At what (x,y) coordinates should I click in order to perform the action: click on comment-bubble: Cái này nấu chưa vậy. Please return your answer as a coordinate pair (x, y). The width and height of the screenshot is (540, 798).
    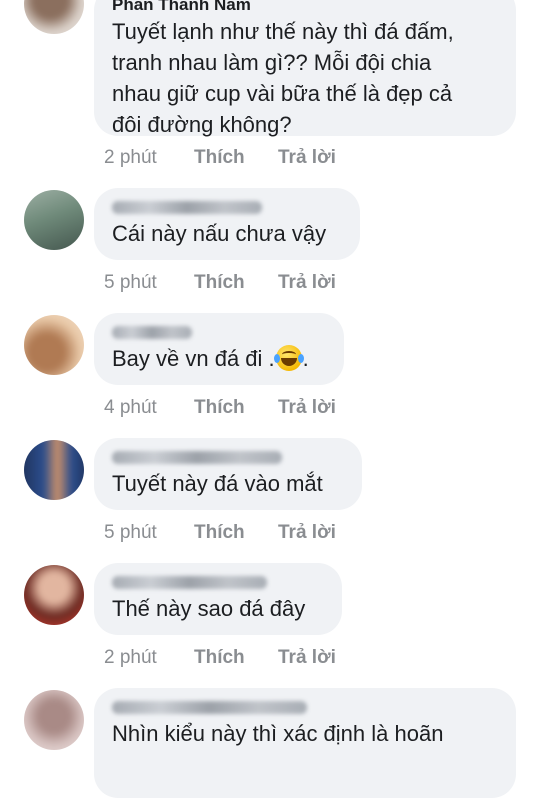
    Looking at the image, I should click on (227, 224).